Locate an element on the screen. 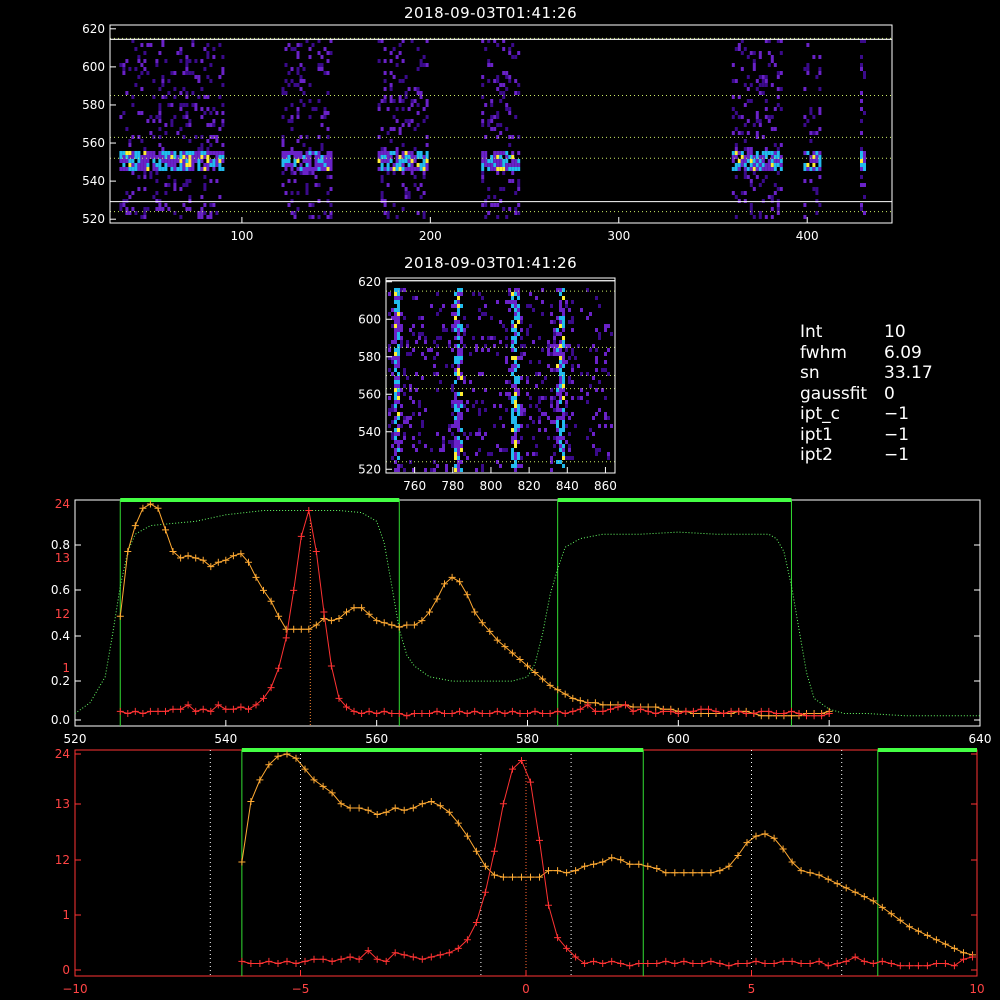  small-y-tick-label: 600 is located at coordinates (369, 319).